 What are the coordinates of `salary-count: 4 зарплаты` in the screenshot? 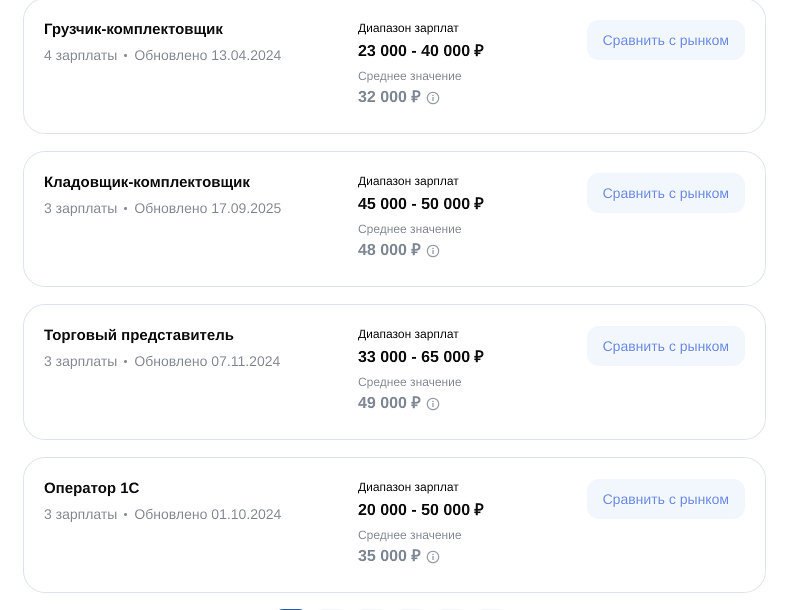 It's located at (81, 55).